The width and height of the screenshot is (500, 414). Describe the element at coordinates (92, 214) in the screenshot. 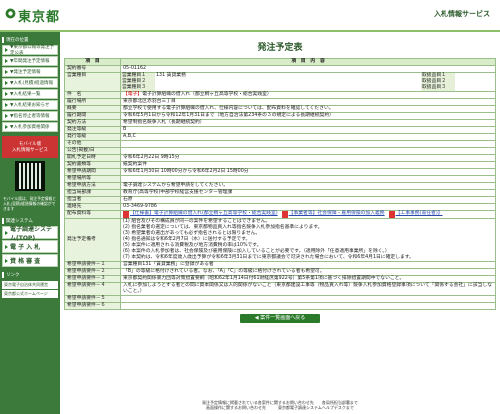

I see `label-attachments: 配布資料等` at that location.